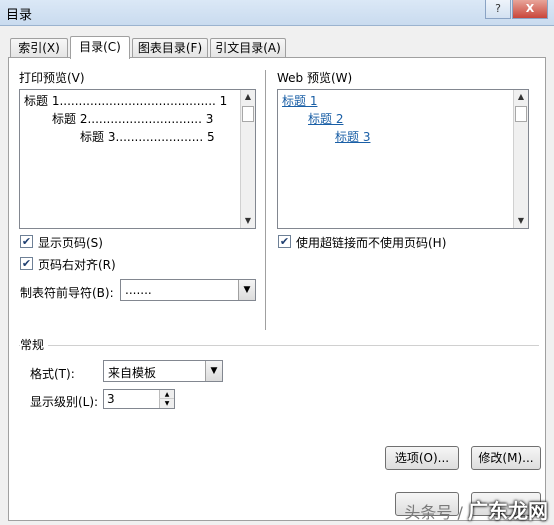 The height and width of the screenshot is (525, 554). What do you see at coordinates (170, 48) in the screenshot?
I see `tab-table-of-figures: 图表目录(F)` at bounding box center [170, 48].